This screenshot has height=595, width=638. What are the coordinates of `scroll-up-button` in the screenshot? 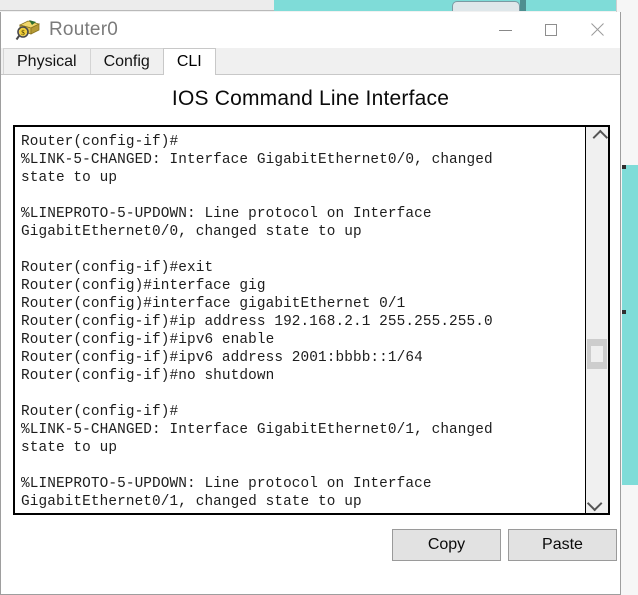 It's located at (597, 137).